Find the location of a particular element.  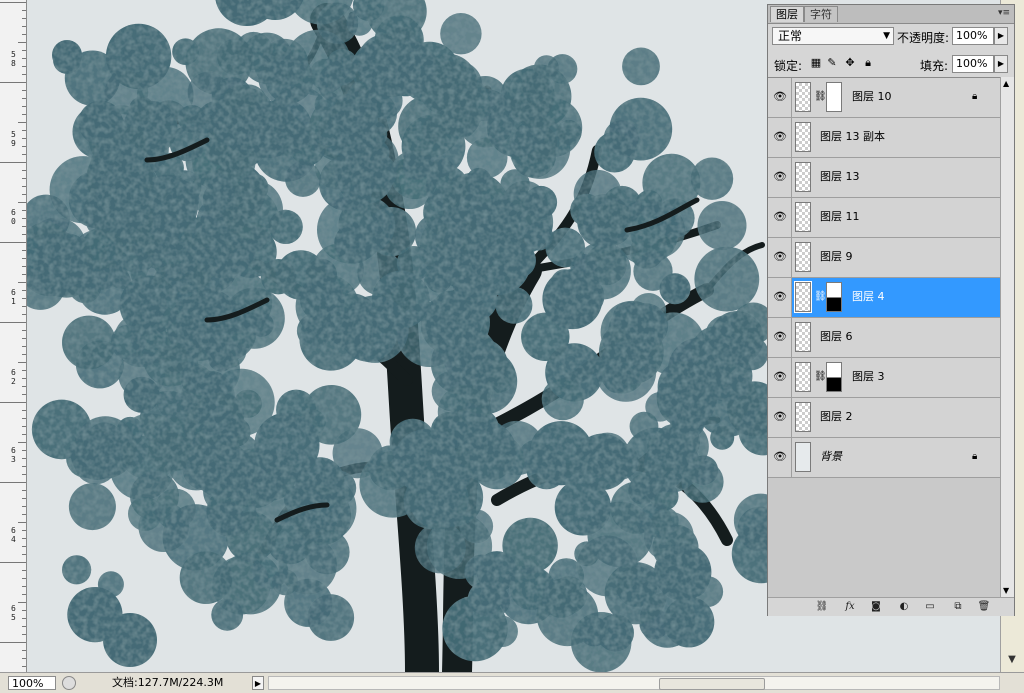

layer-row: 👁︎ ⛓ 图层 3 is located at coordinates (884, 378).